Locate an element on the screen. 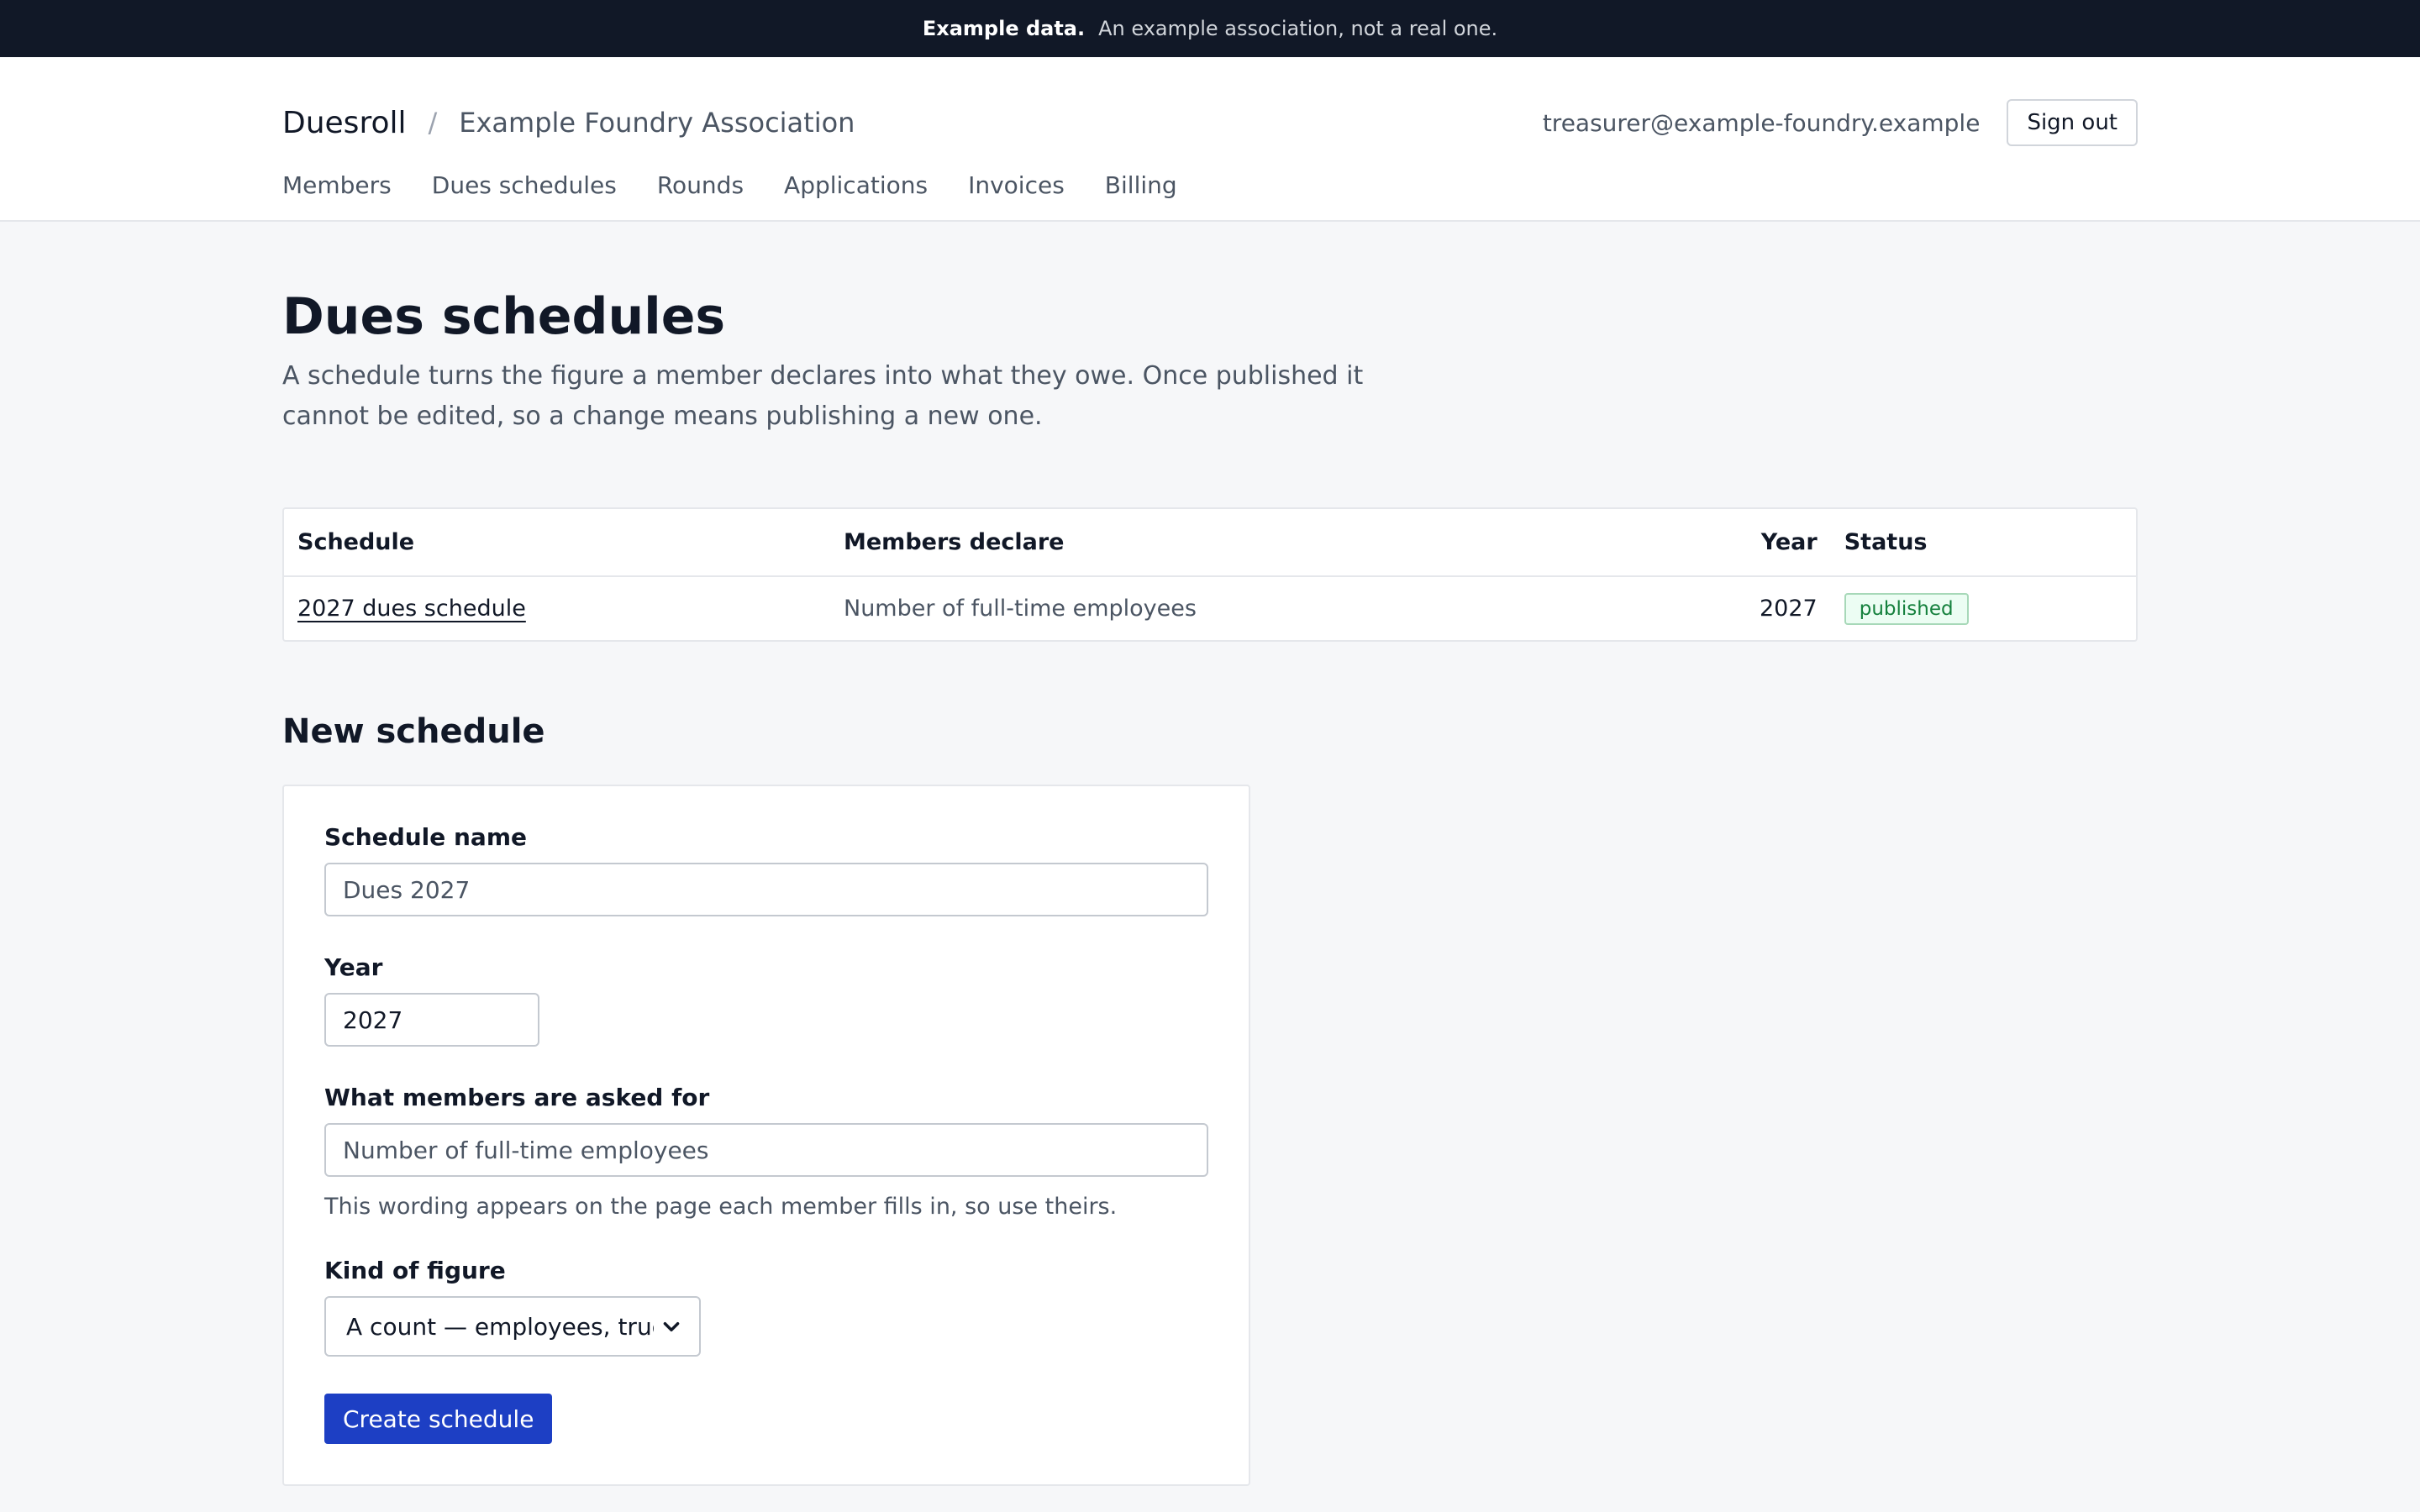  sign-out-button: Sign out is located at coordinates (2072, 122).